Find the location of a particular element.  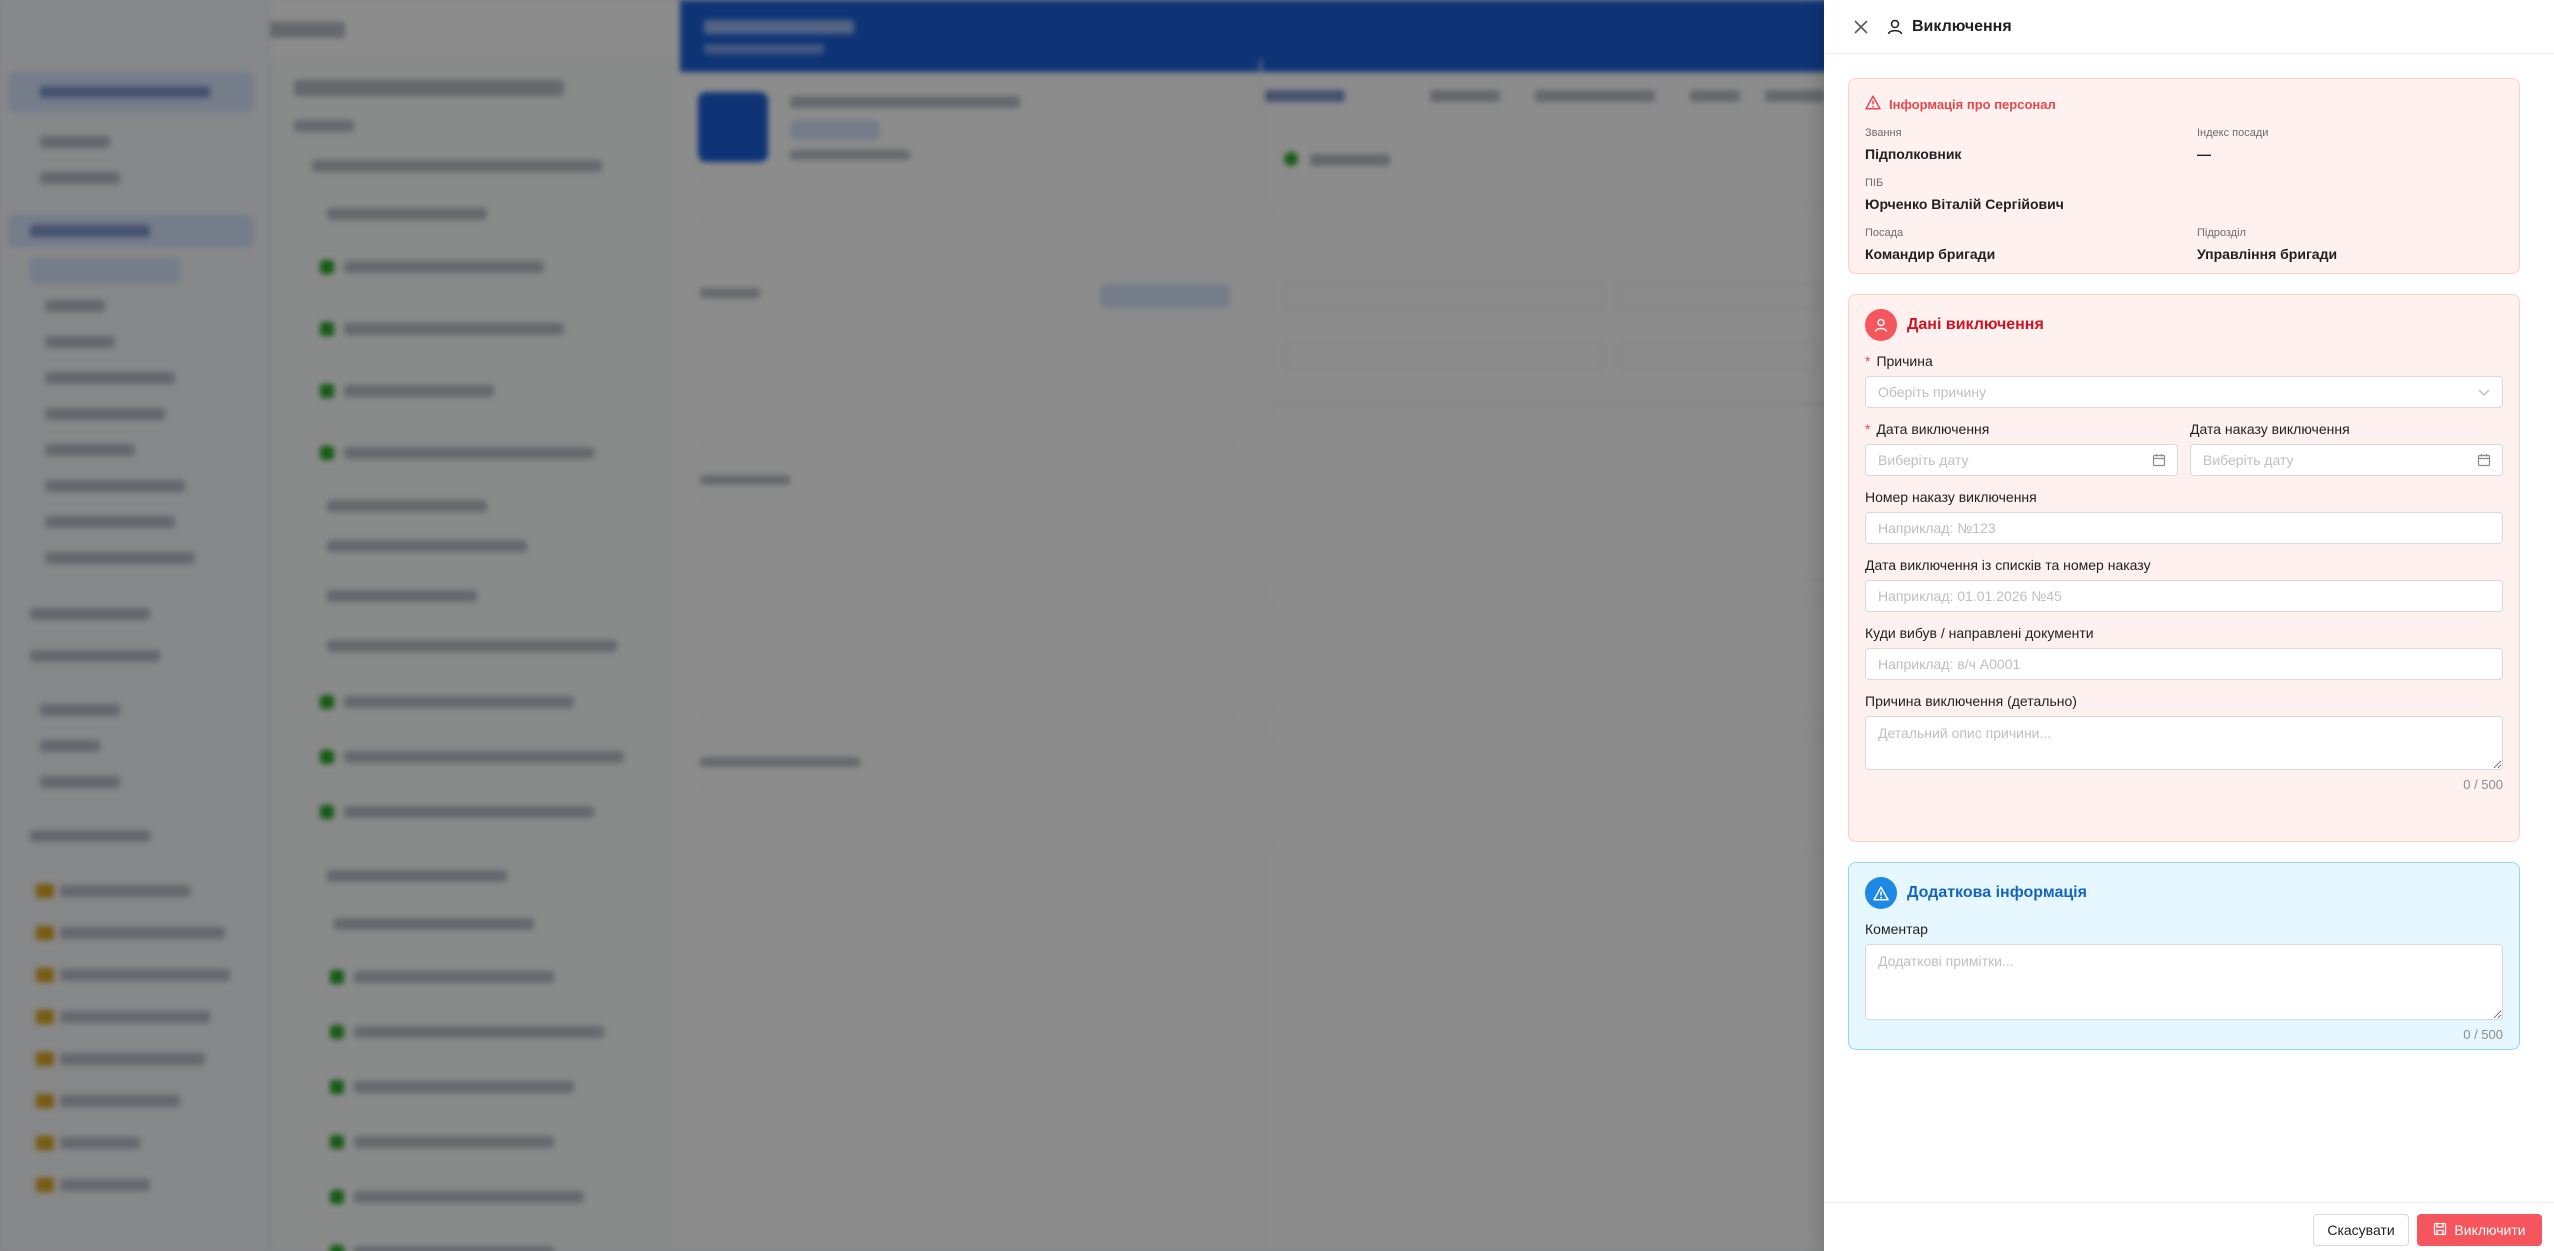

exclude-button-label: Виключити is located at coordinates (2490, 1230).